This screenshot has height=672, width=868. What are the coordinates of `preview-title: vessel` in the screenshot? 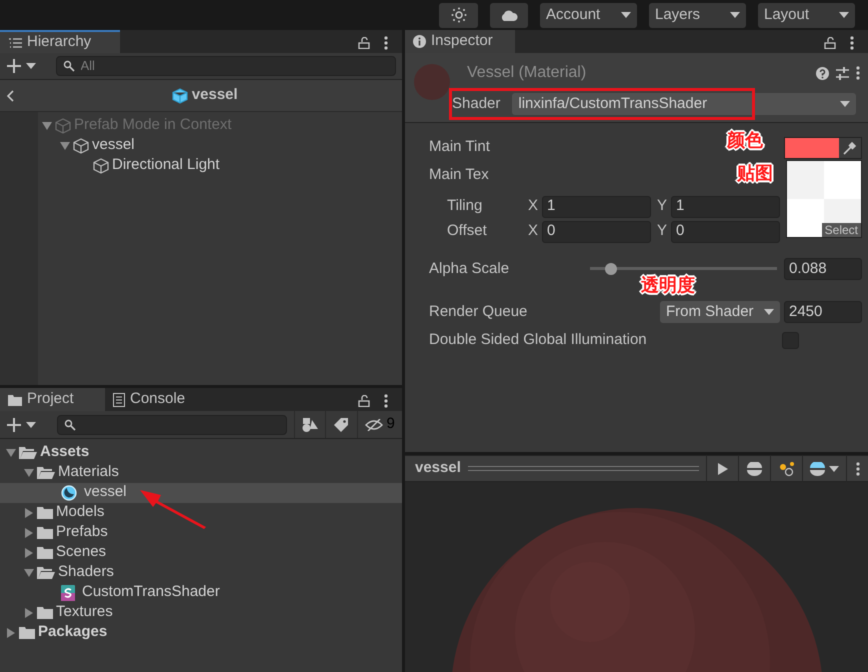 It's located at (438, 468).